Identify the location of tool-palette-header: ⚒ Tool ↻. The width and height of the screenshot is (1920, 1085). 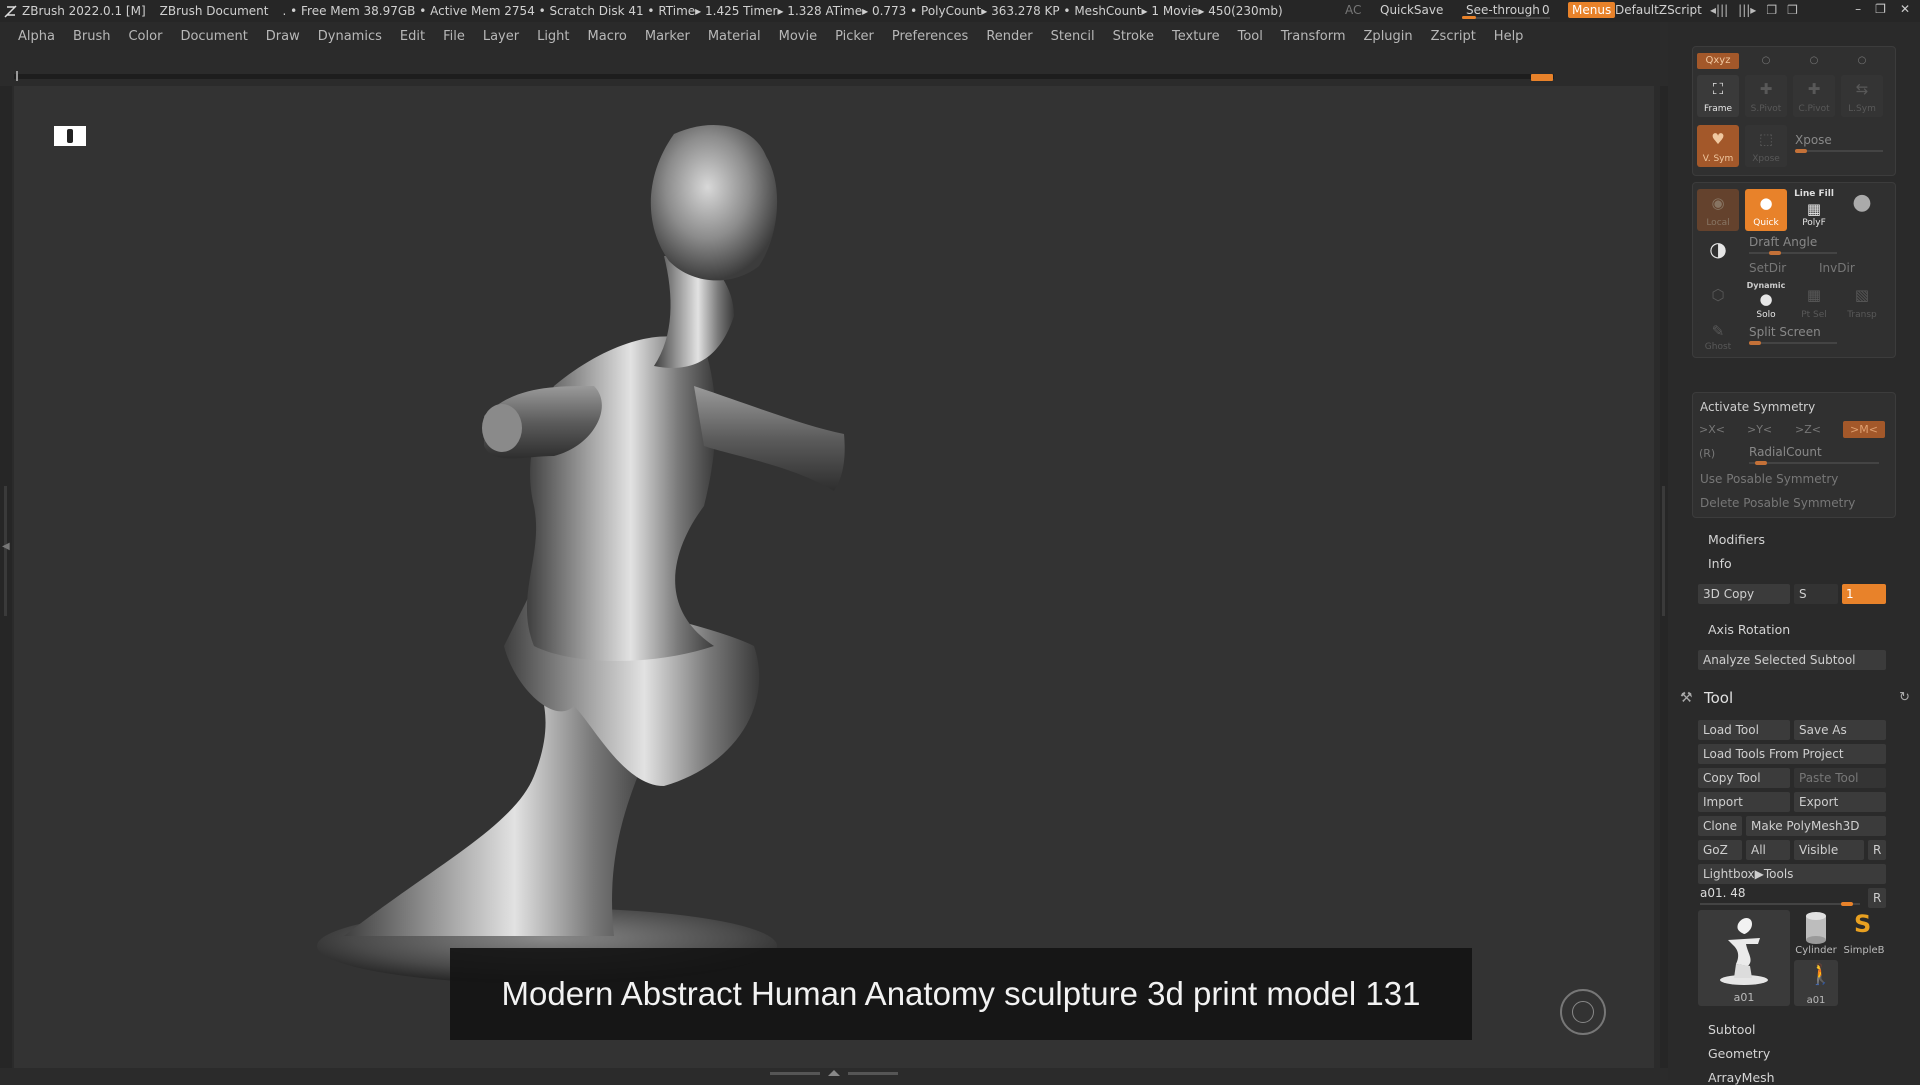
(1795, 699).